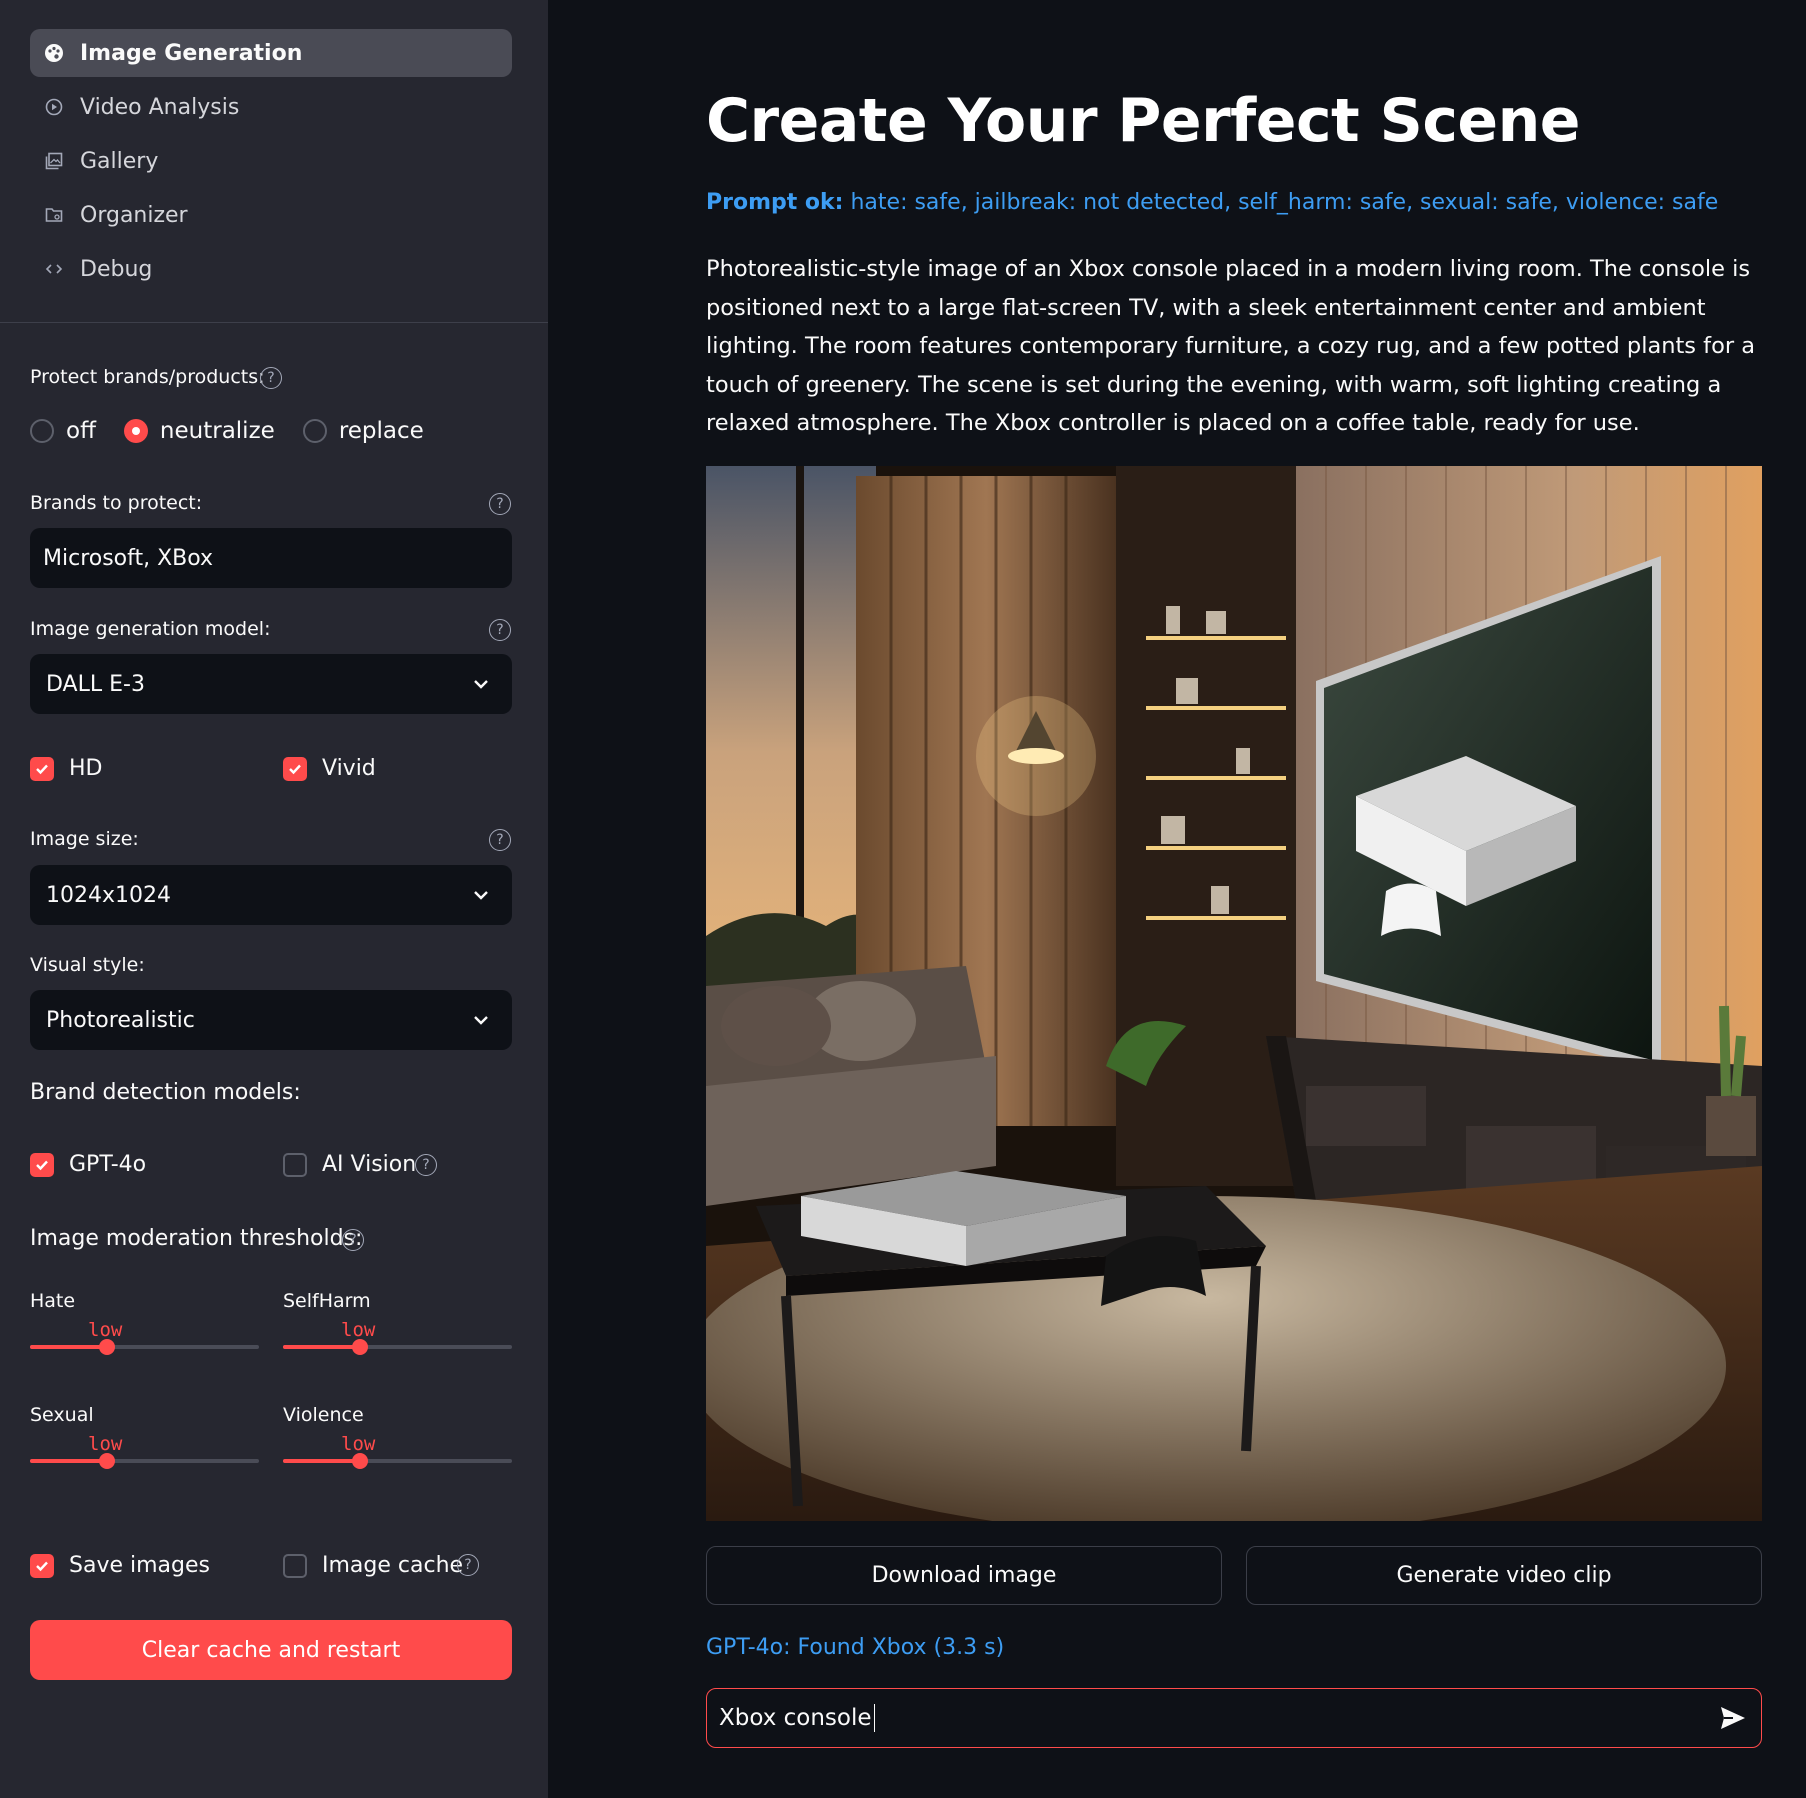  Describe the element at coordinates (108, 895) in the screenshot. I see `size-value: 1024x1024` at that location.